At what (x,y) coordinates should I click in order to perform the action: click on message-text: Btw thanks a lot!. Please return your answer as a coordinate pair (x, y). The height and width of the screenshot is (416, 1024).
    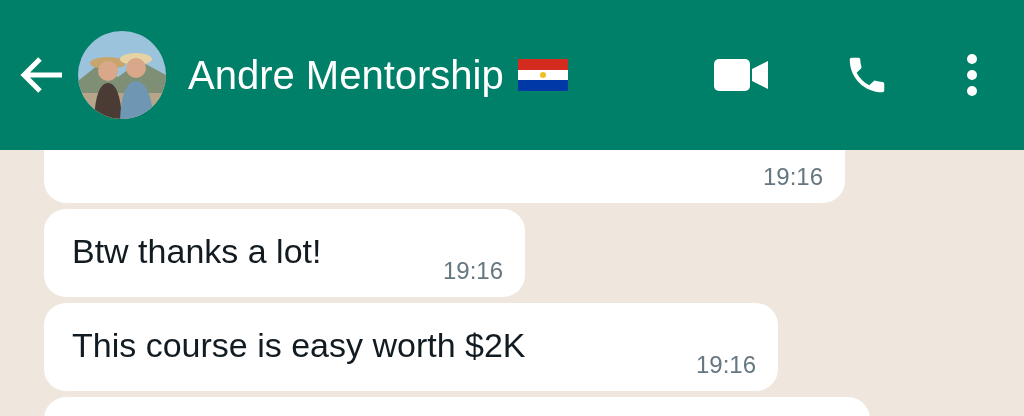
    Looking at the image, I should click on (197, 251).